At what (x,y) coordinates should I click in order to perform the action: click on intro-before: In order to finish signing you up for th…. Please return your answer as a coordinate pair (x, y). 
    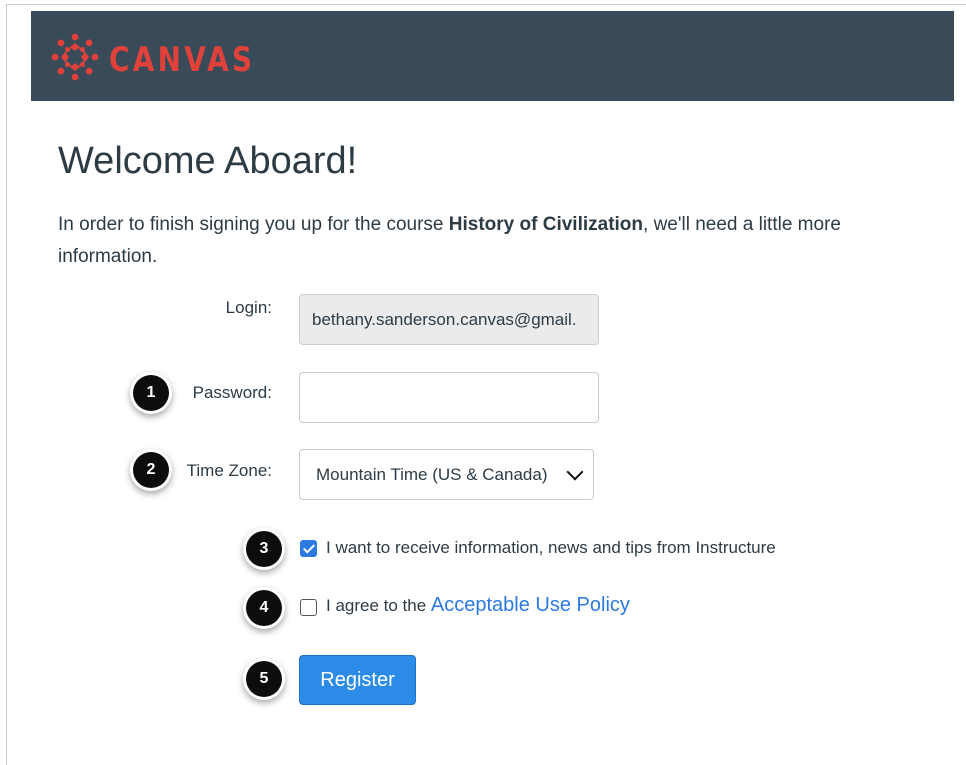
    Looking at the image, I should click on (253, 224).